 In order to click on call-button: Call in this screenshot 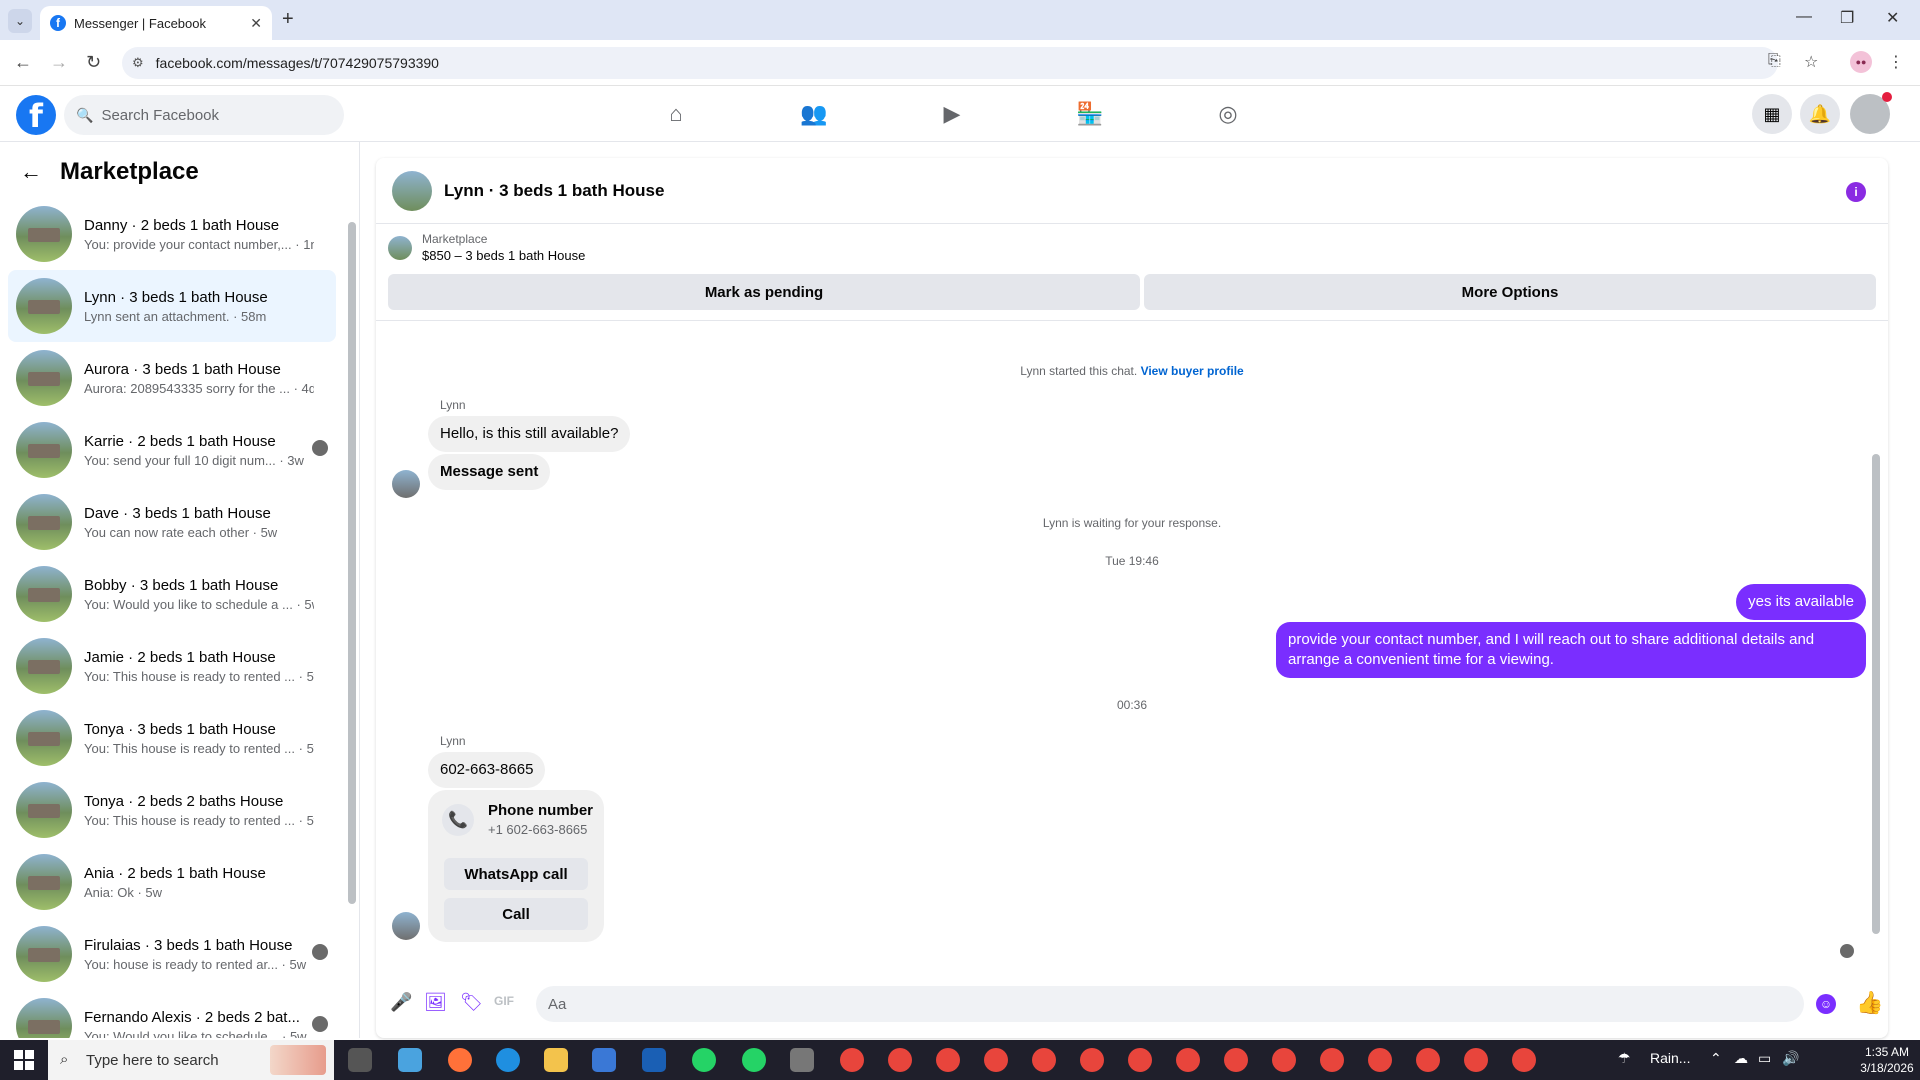, I will do `click(516, 914)`.